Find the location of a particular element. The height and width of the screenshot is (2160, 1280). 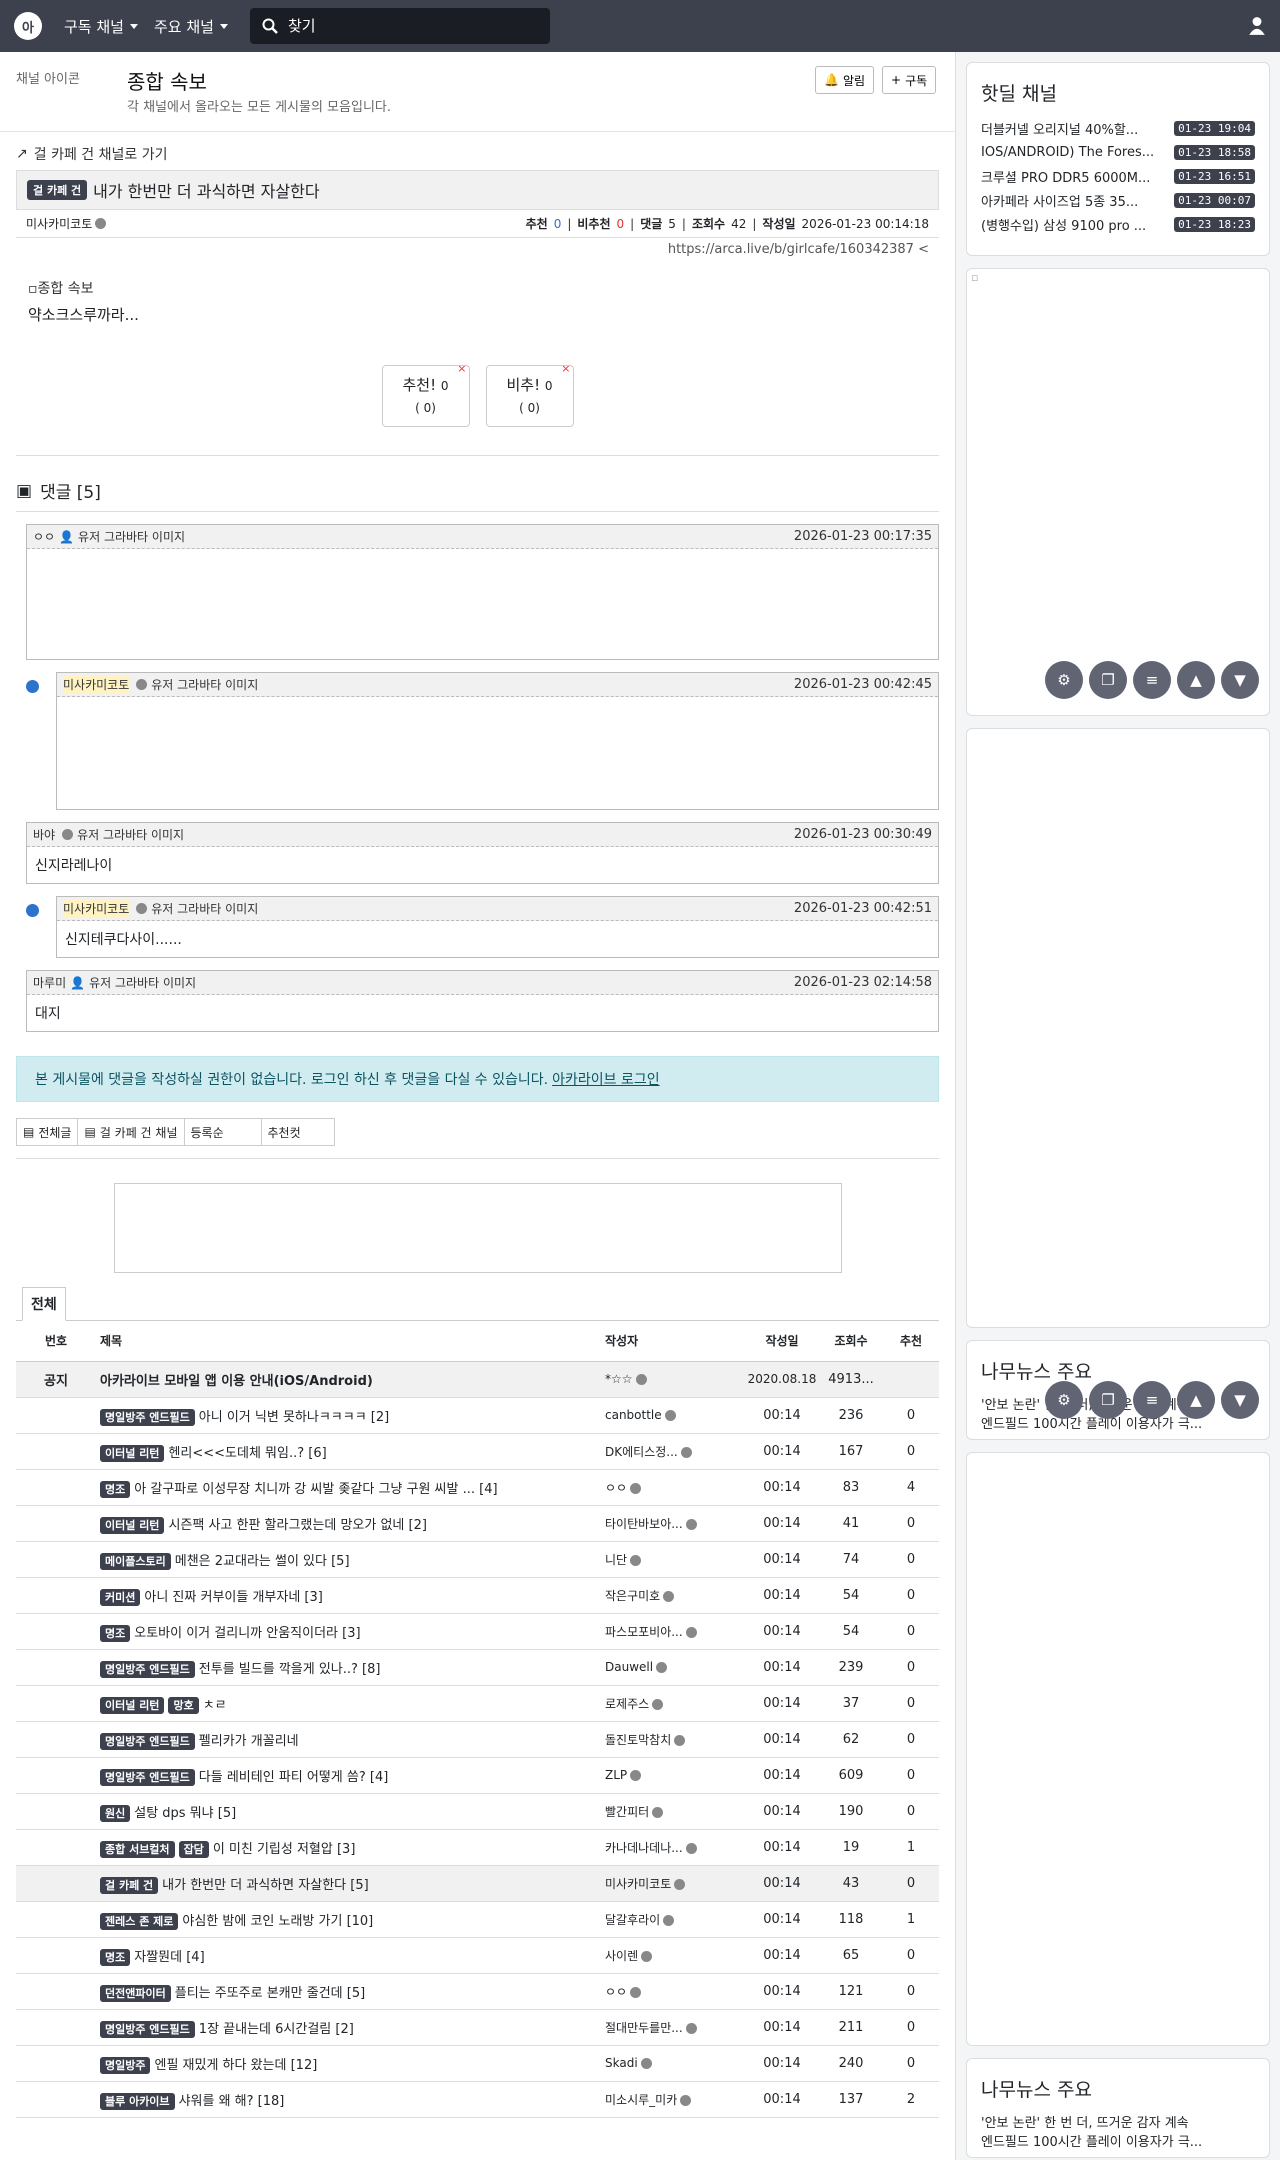

post-title: 다들 레비테인 파티 어떻게 씀? [4] is located at coordinates (294, 1777).